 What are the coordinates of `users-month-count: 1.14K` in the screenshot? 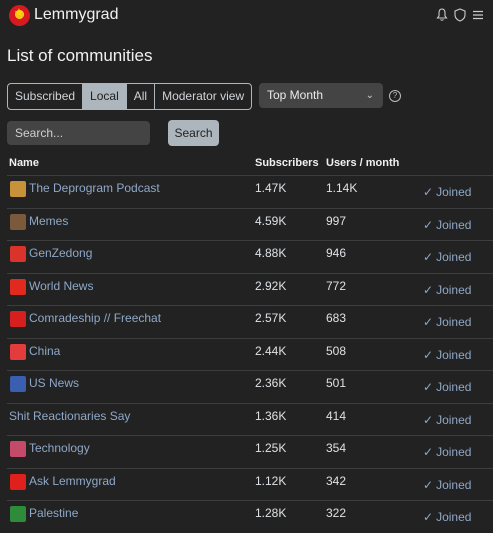 It's located at (342, 188).